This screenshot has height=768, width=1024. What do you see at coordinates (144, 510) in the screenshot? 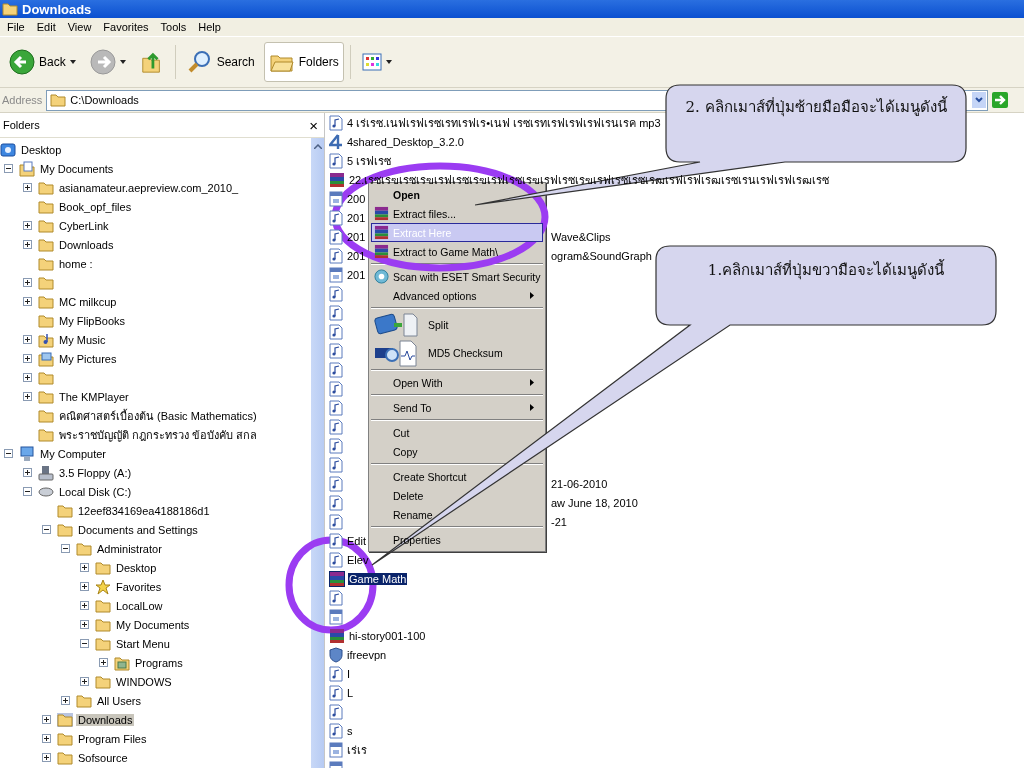
I see `tree-item: 12eef834169ea4188186d1` at bounding box center [144, 510].